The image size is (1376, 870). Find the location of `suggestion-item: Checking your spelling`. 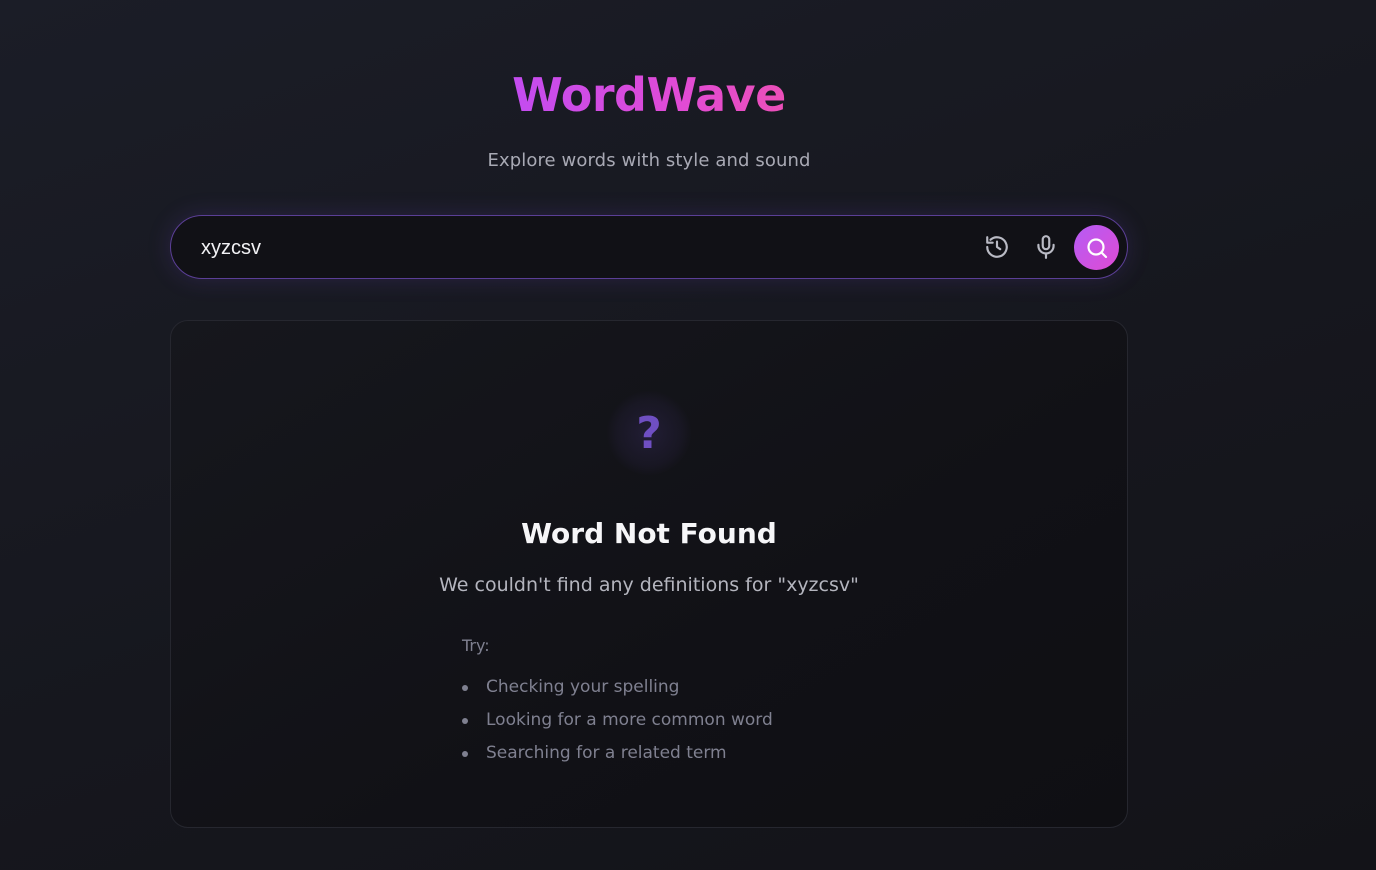

suggestion-item: Checking your spelling is located at coordinates (662, 687).